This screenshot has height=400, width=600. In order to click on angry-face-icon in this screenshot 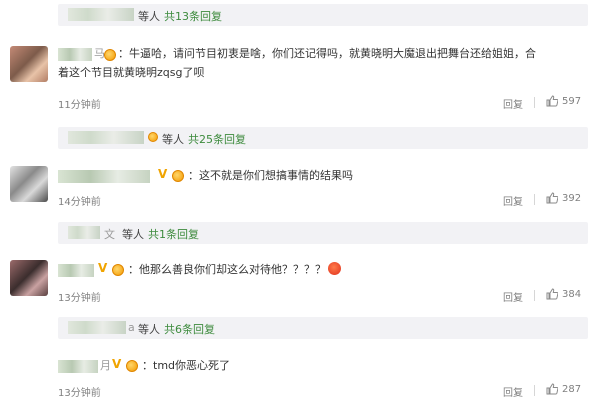, I will do `click(334, 268)`.